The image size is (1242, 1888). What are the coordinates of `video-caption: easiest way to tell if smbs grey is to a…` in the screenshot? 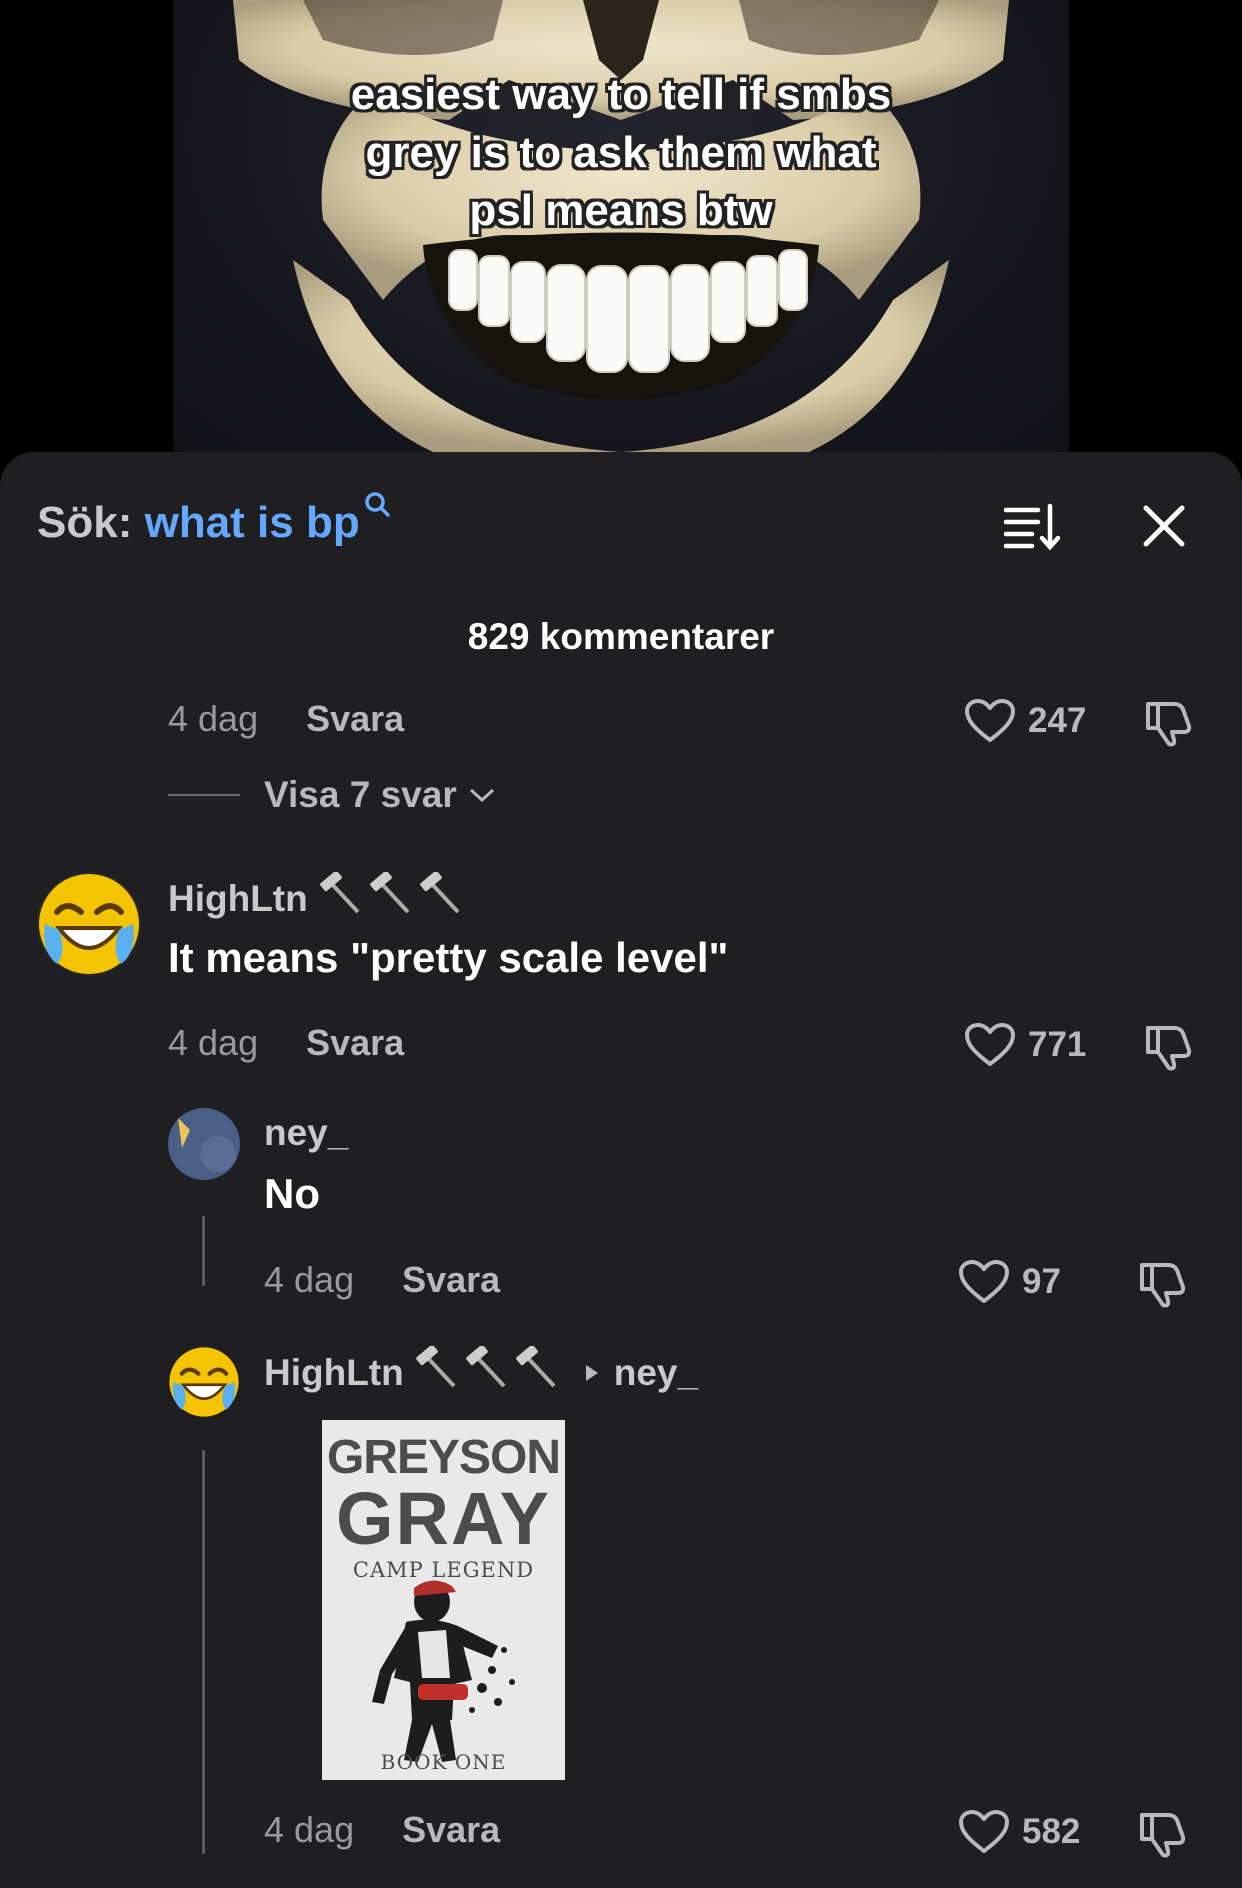 It's located at (621, 153).